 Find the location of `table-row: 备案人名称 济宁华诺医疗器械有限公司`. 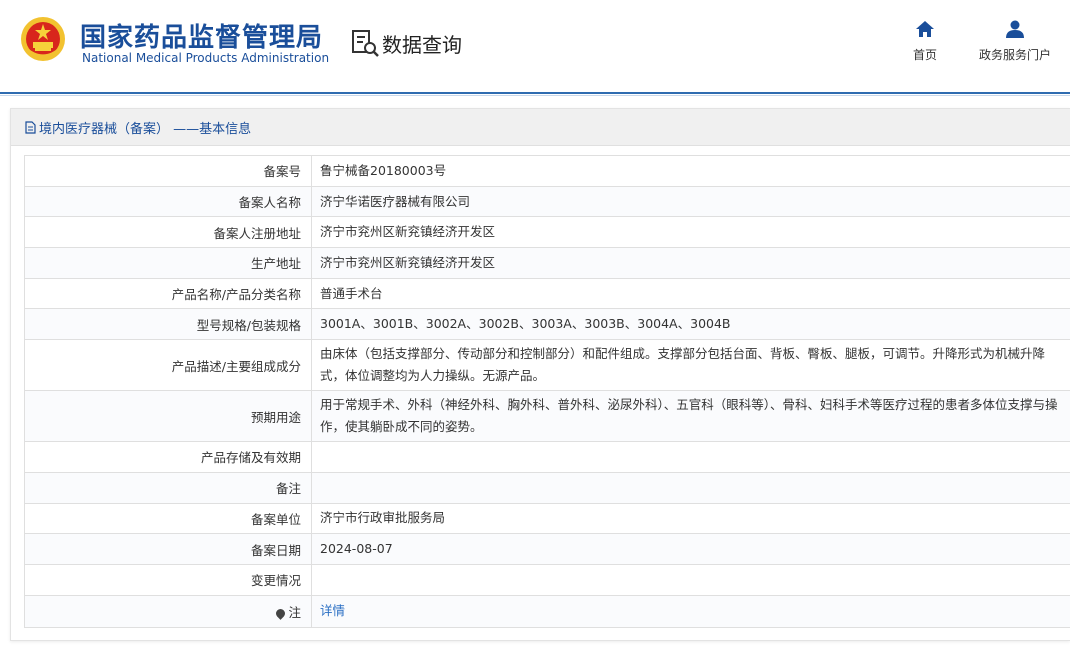

table-row: 备案人名称 济宁华诺医疗器械有限公司 is located at coordinates (547, 201).